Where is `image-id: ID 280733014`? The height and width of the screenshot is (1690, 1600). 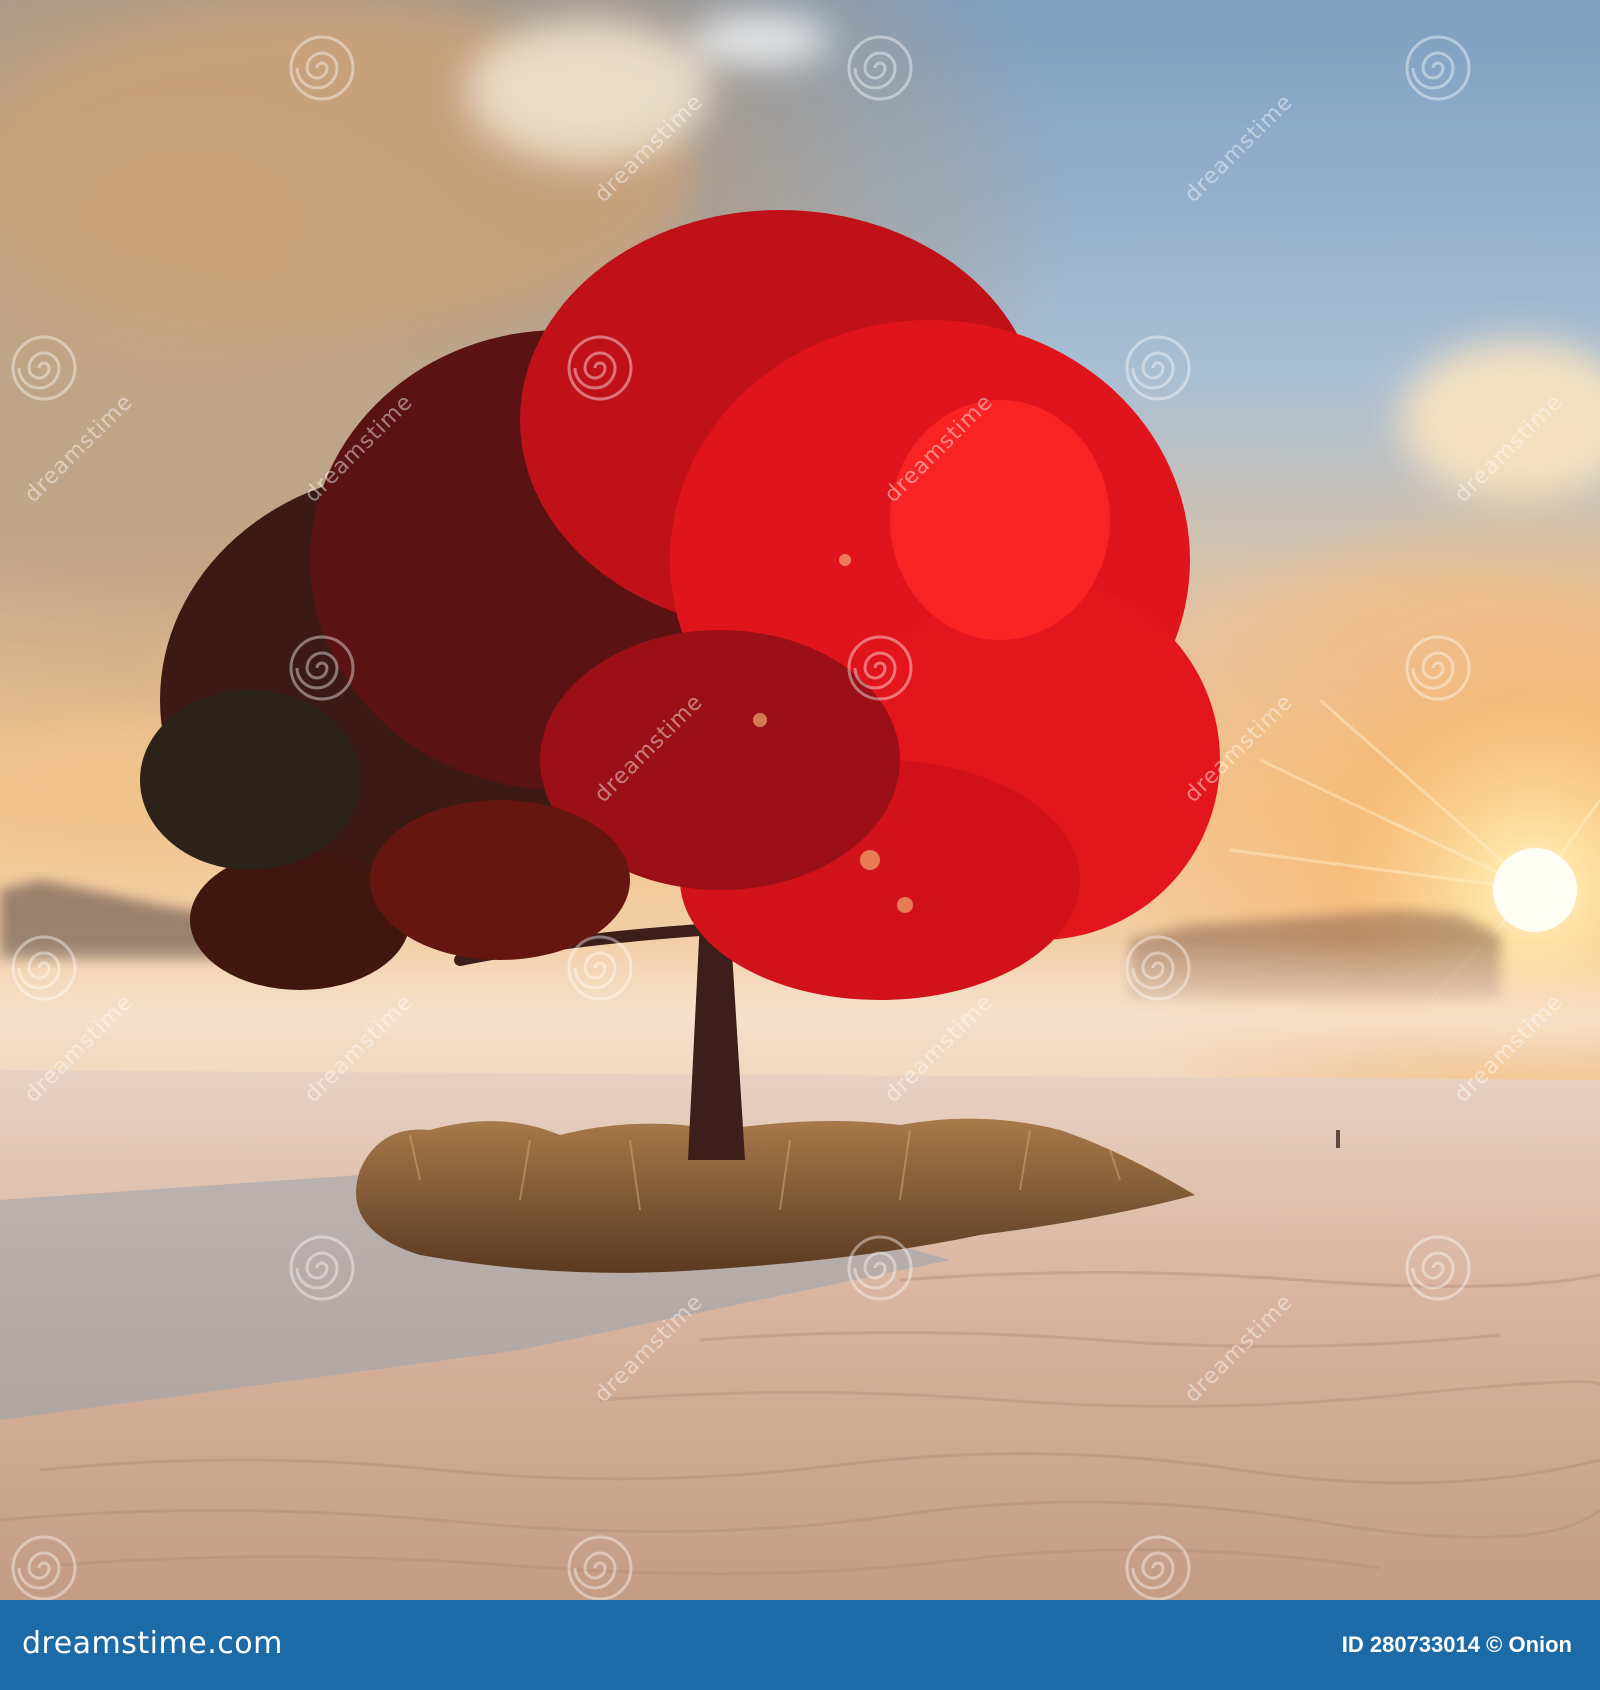
image-id: ID 280733014 is located at coordinates (1410, 1644).